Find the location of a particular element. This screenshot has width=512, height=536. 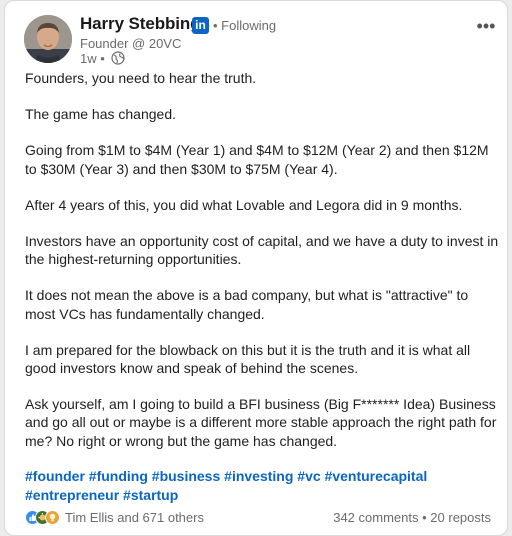

author-name: Harry Stebbings is located at coordinates (145, 24).